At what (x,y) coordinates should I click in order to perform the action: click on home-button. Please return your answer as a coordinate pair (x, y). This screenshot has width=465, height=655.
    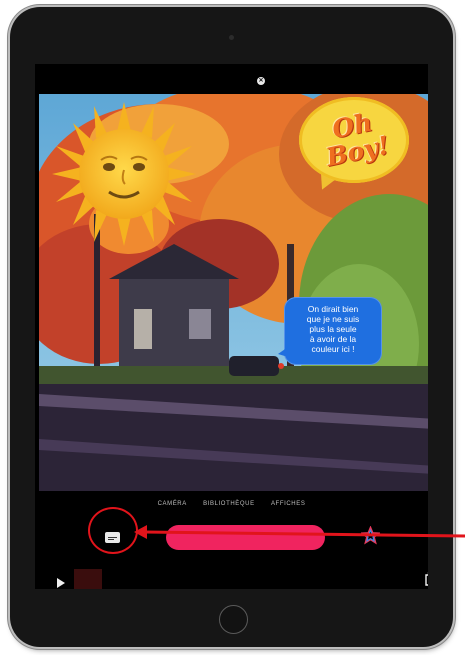
    Looking at the image, I should click on (233, 619).